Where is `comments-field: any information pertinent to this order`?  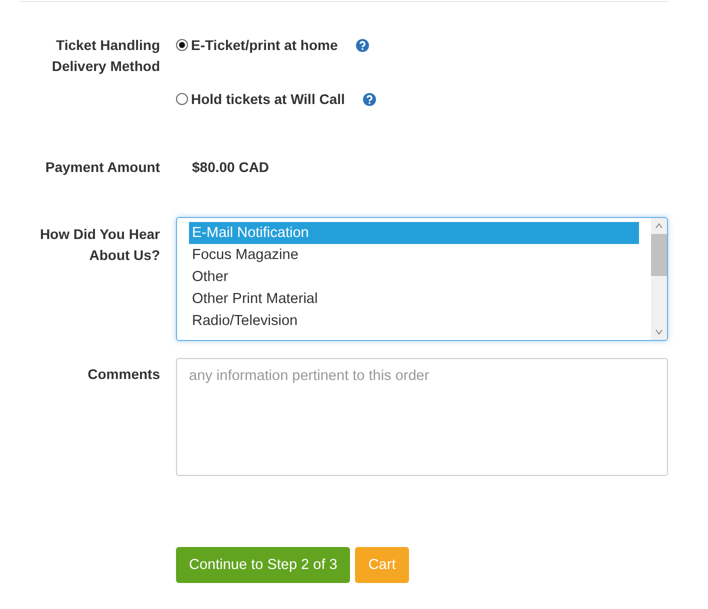 comments-field: any information pertinent to this order is located at coordinates (422, 417).